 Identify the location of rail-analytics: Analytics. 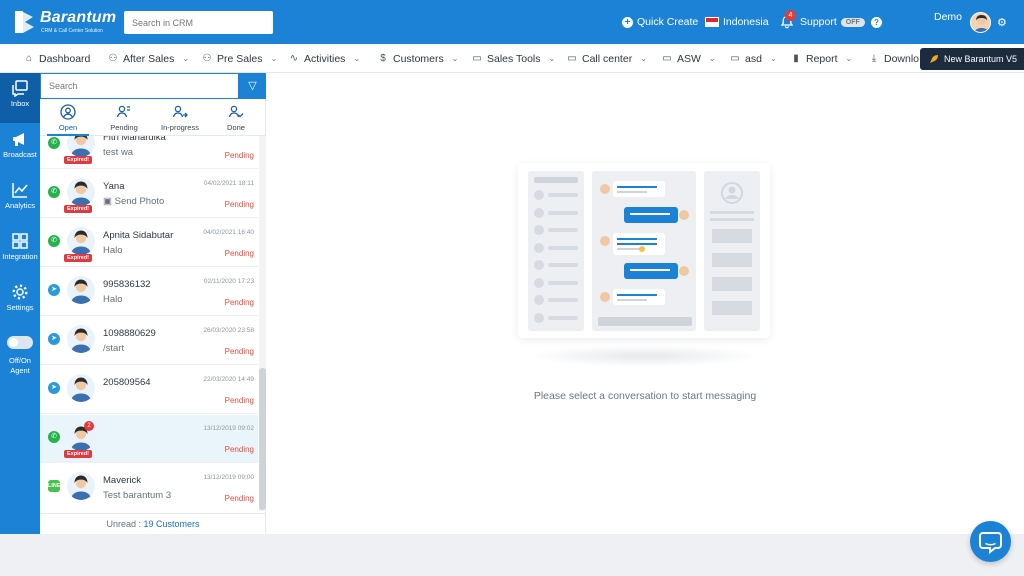
(20, 200).